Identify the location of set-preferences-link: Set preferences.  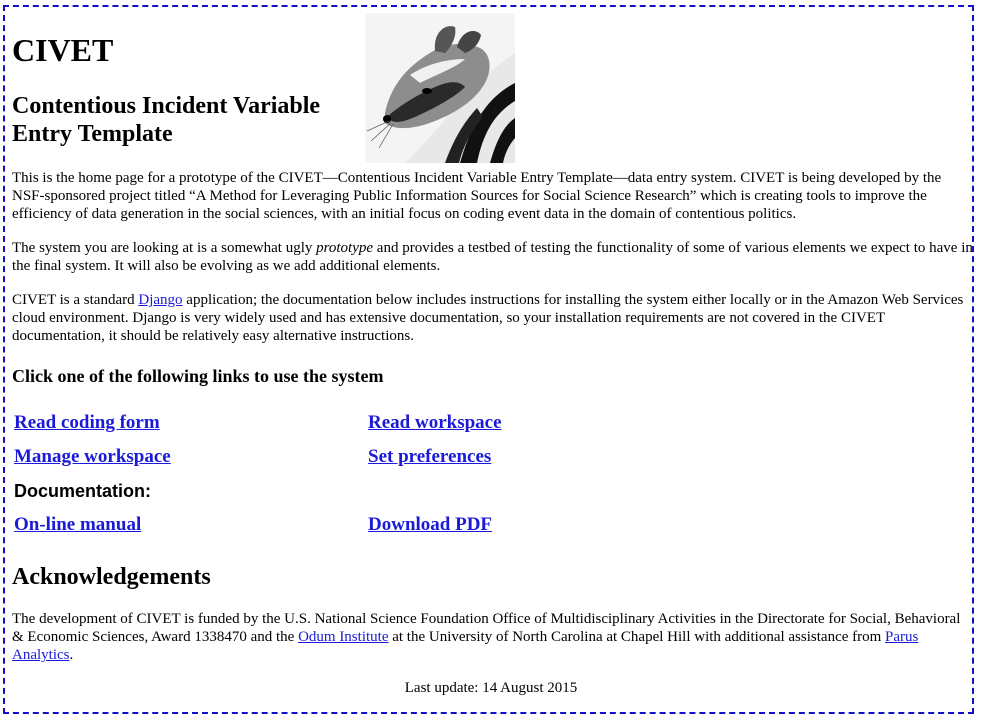
(429, 457).